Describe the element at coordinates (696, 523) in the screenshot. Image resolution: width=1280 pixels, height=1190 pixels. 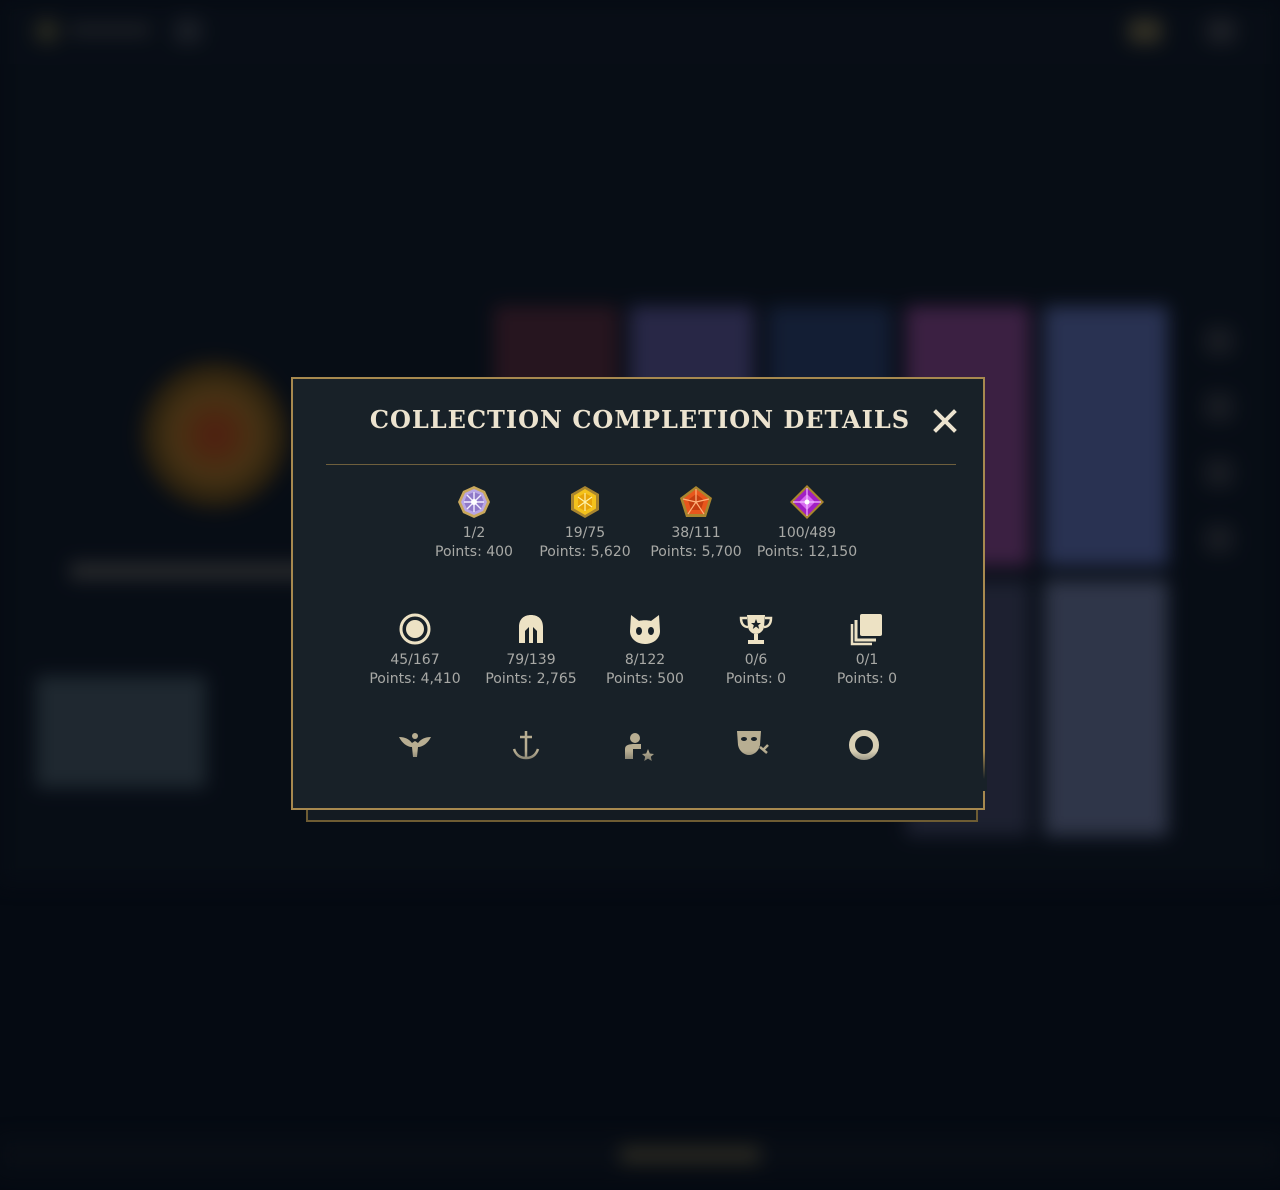
I see `stat-orange: 38/111 Points: 5,700` at that location.